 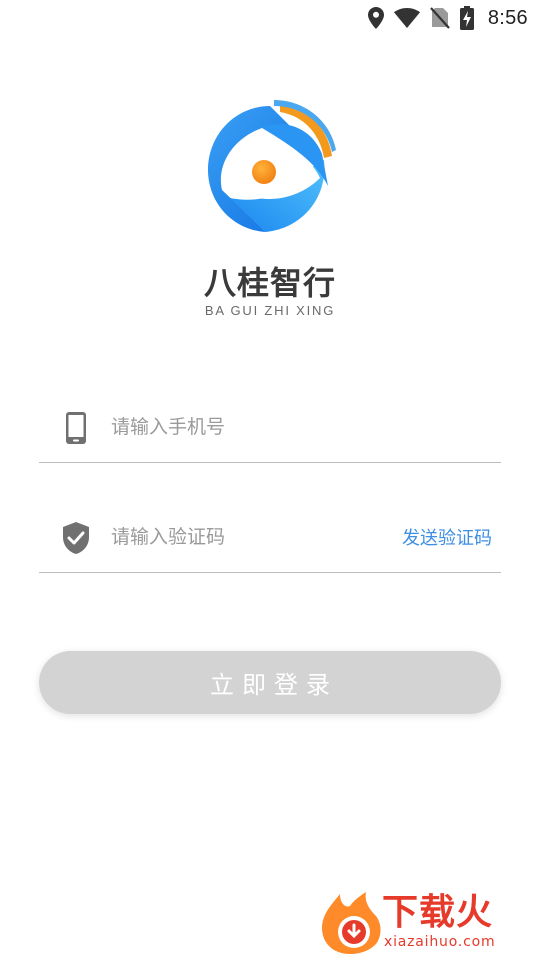 I want to click on watermark-text: 下载火, so click(x=438, y=912).